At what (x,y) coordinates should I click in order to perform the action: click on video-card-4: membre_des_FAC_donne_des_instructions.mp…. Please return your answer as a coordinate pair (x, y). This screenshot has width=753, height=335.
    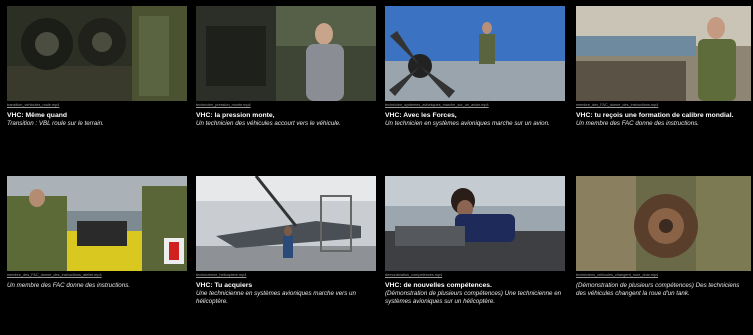
    Looking at the image, I should click on (663, 67).